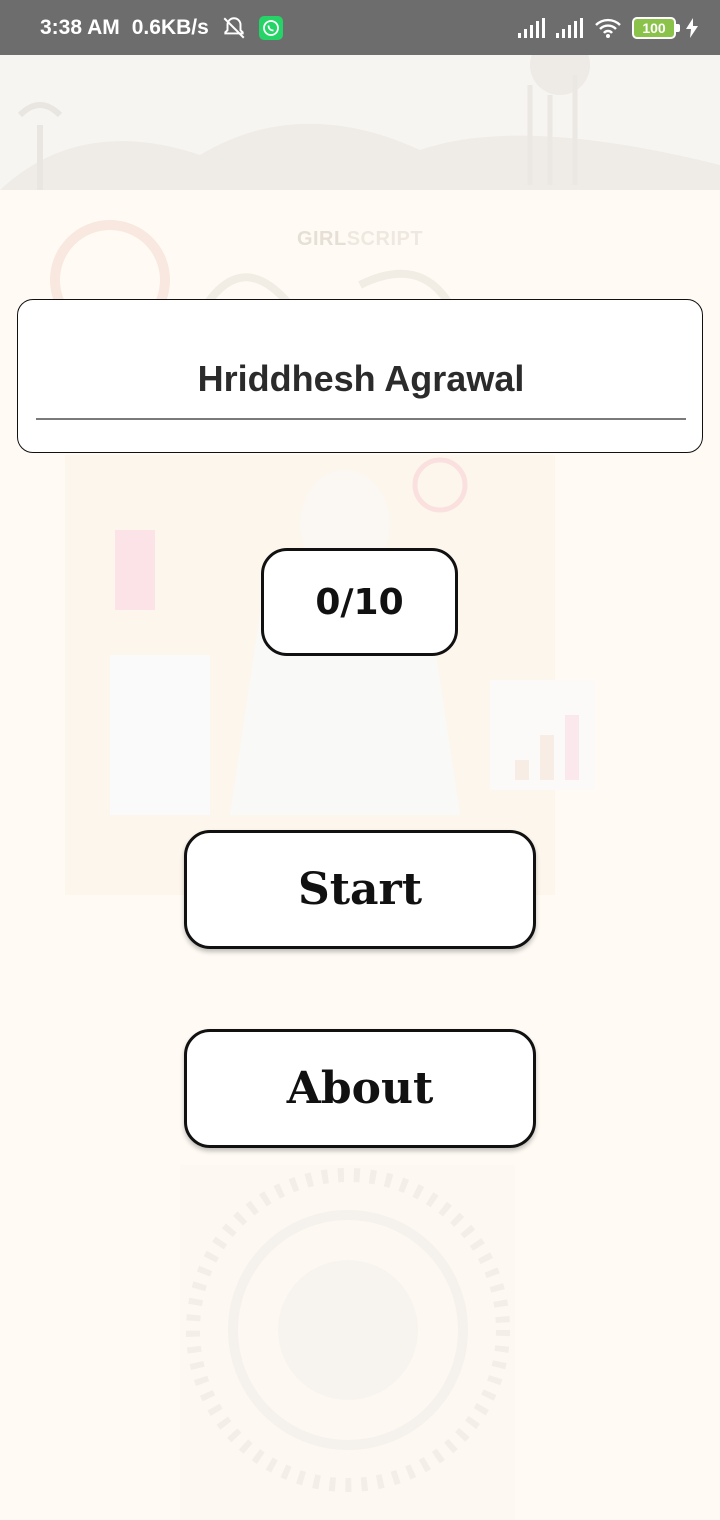 The width and height of the screenshot is (720, 1520). I want to click on about-button-label: About, so click(360, 1088).